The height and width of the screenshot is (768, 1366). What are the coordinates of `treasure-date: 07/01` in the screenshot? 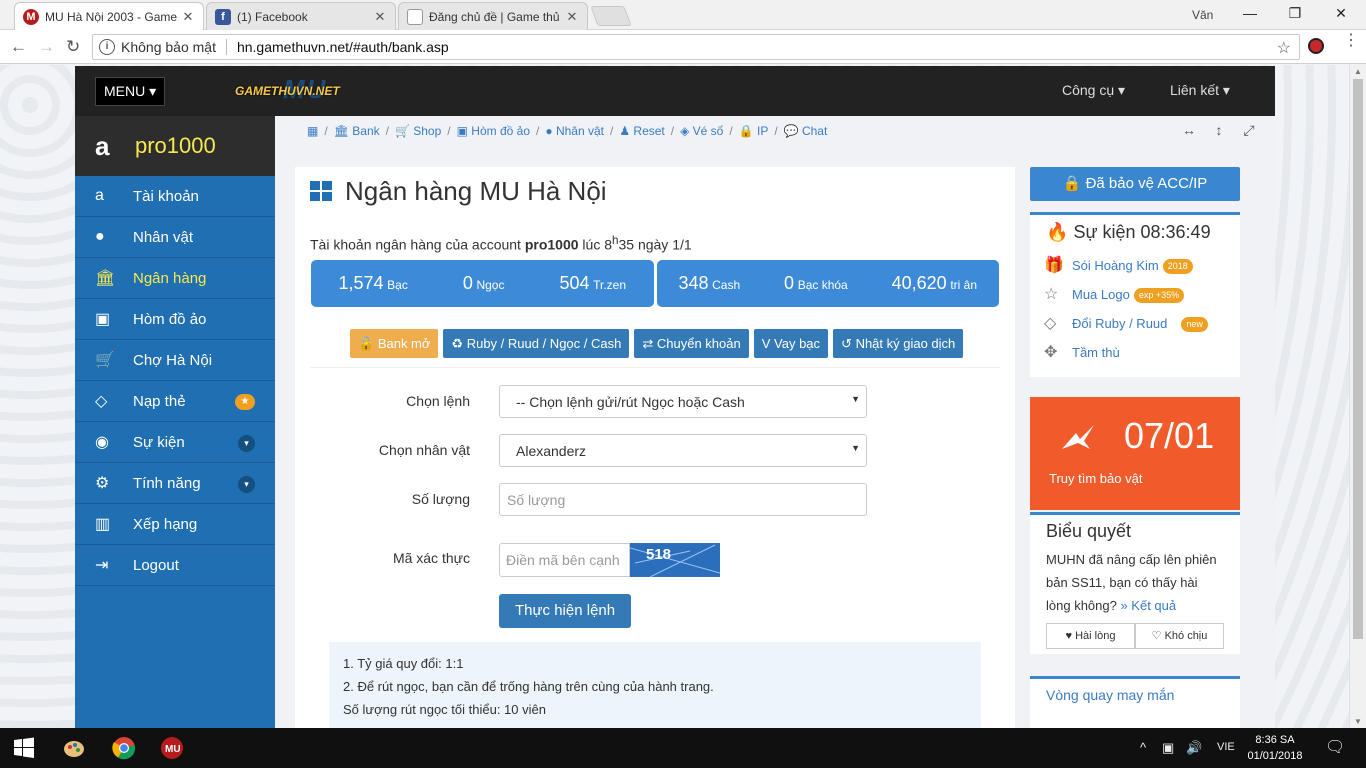 It's located at (1169, 435).